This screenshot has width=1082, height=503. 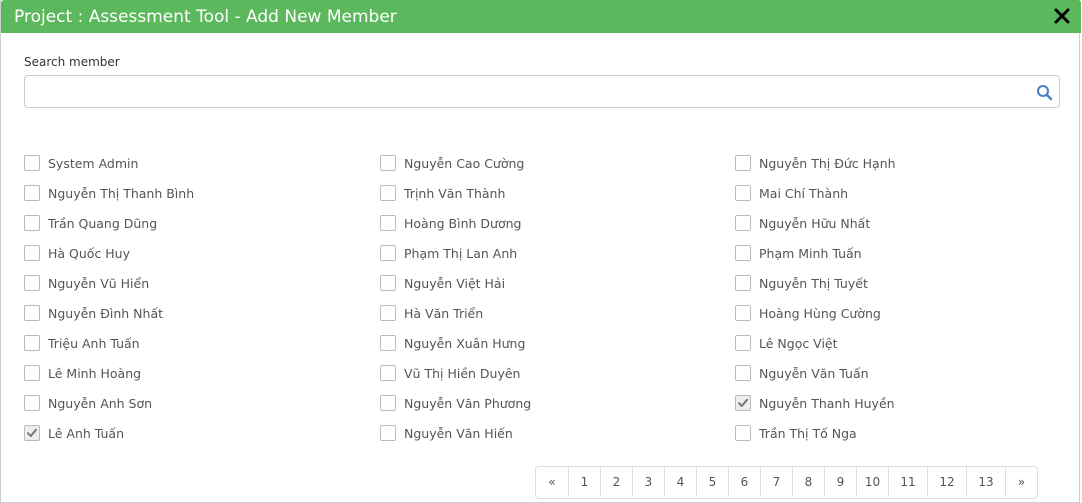 What do you see at coordinates (468, 403) in the screenshot?
I see `member-name: Nguyễn Văn Phương` at bounding box center [468, 403].